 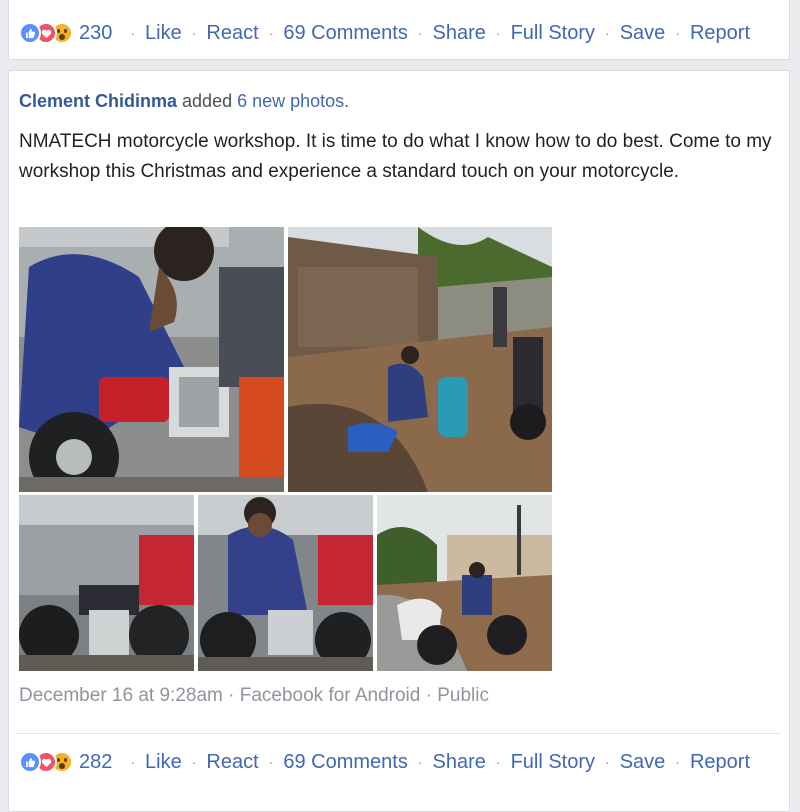 I want to click on post-header: Clement Chidinma added 6 new photos., so click(x=184, y=101).